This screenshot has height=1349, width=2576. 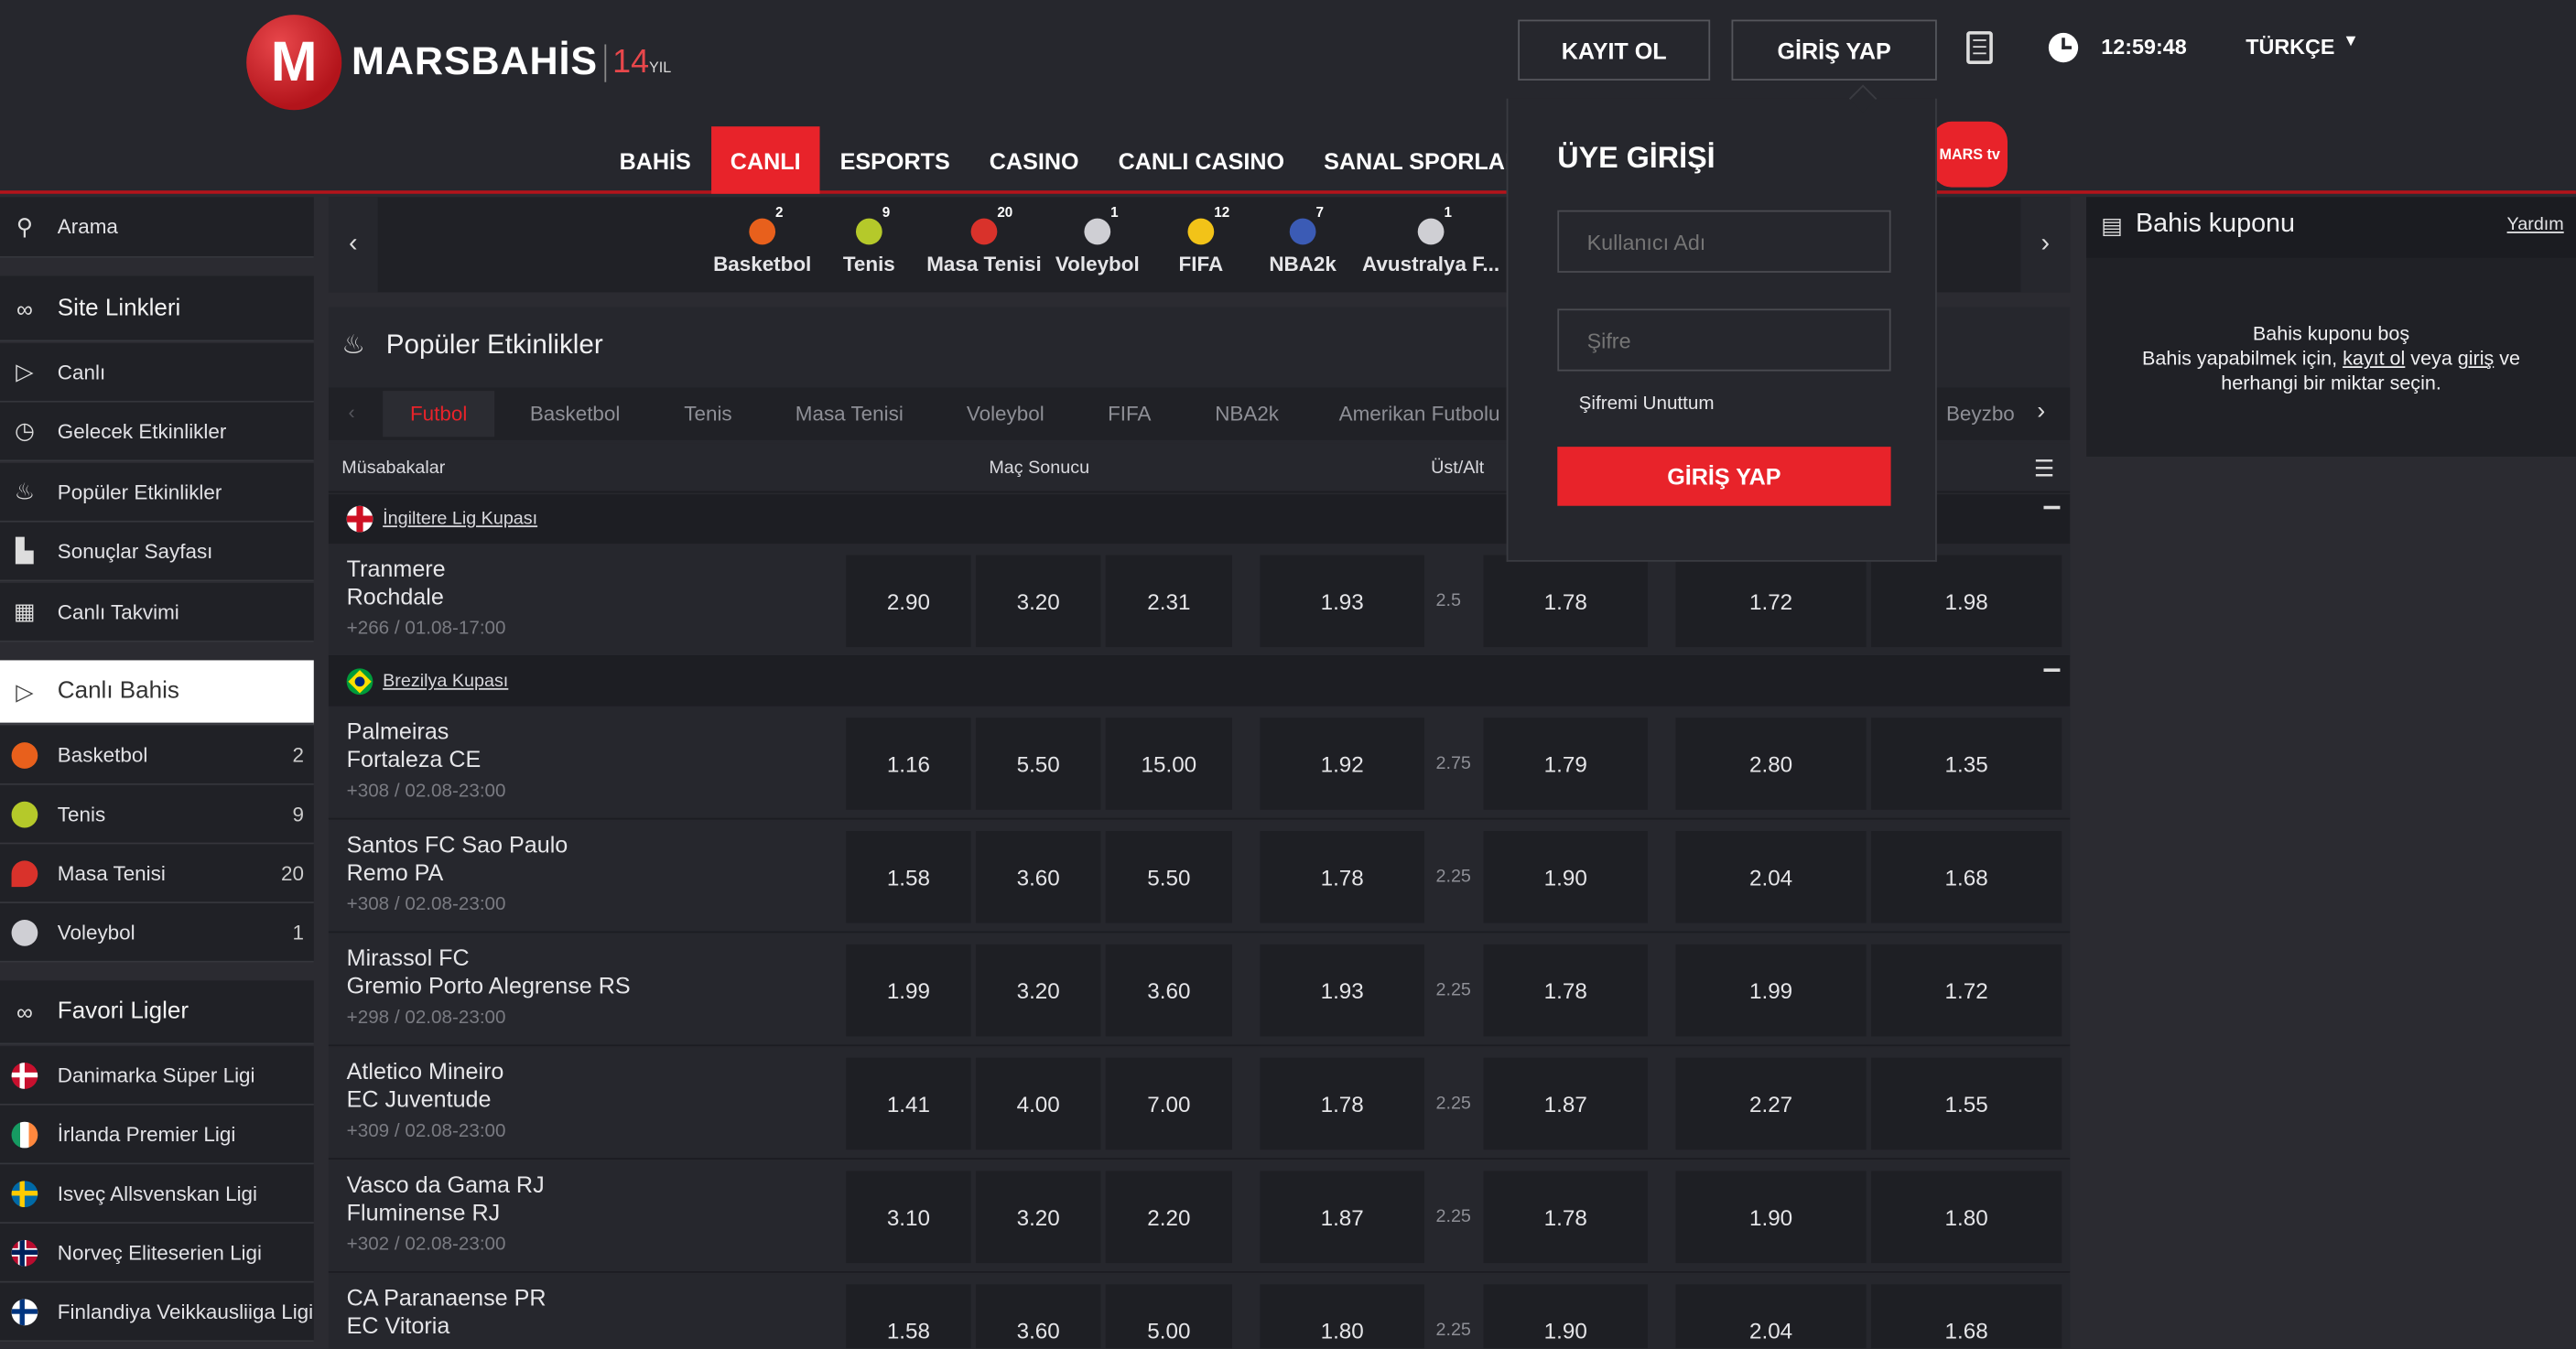 What do you see at coordinates (909, 601) in the screenshot?
I see `odds-button: 2.90` at bounding box center [909, 601].